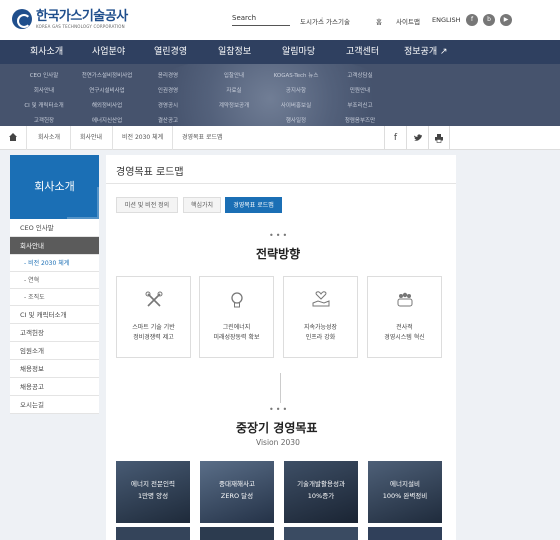  Describe the element at coordinates (54, 351) in the screenshot. I see `sidebar-item: 임원소개` at that location.